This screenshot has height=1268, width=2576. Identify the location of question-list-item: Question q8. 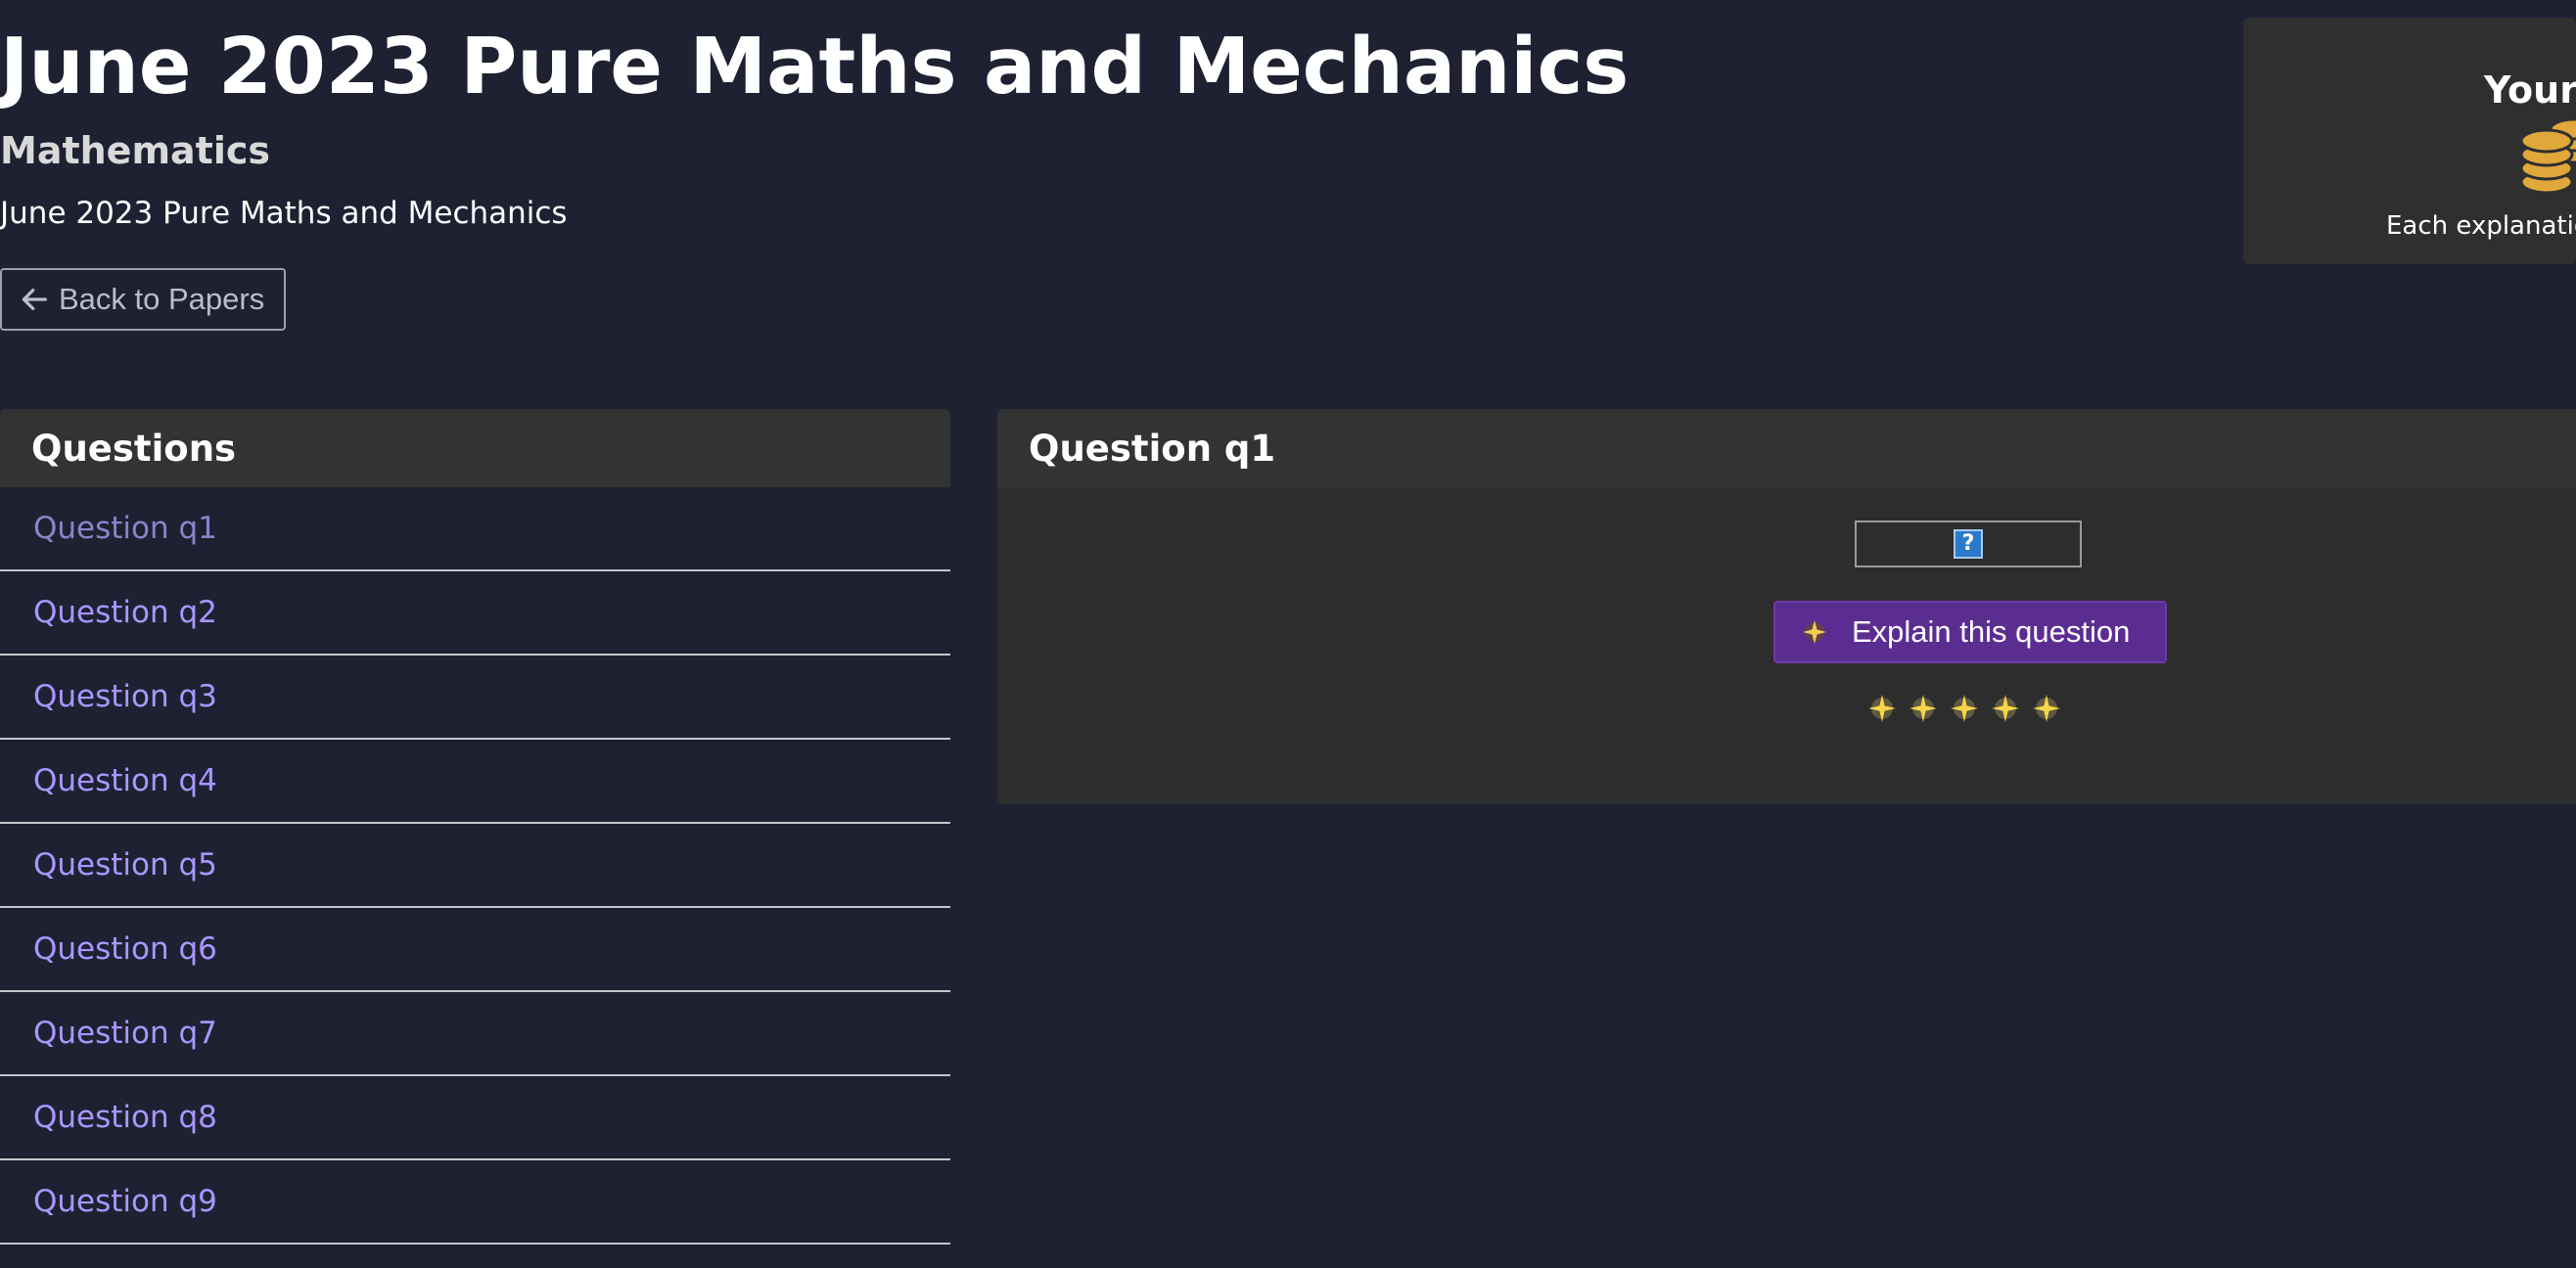
(475, 1118).